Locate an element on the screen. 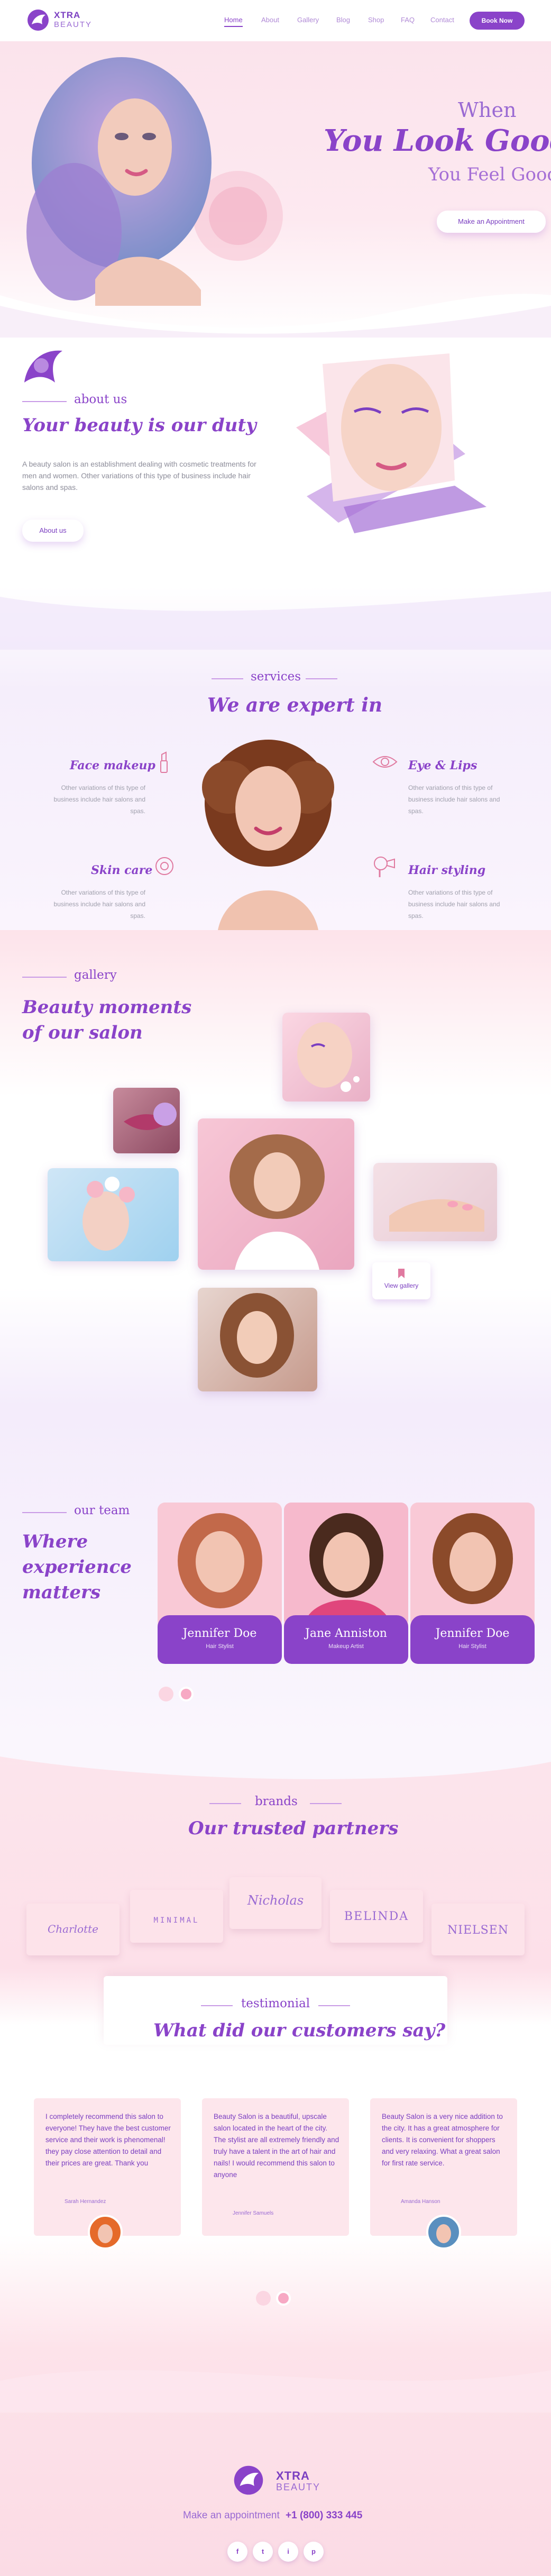 Image resolution: width=551 pixels, height=2576 pixels. nav-gallery: Gallery is located at coordinates (308, 20).